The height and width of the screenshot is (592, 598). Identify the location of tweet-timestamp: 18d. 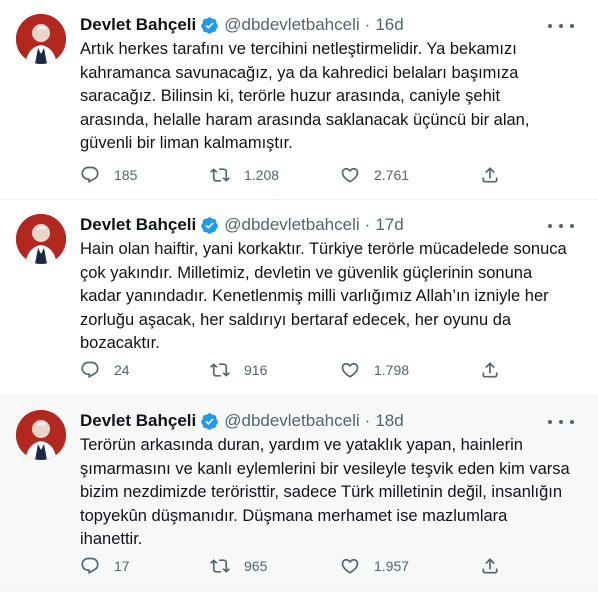
(389, 421).